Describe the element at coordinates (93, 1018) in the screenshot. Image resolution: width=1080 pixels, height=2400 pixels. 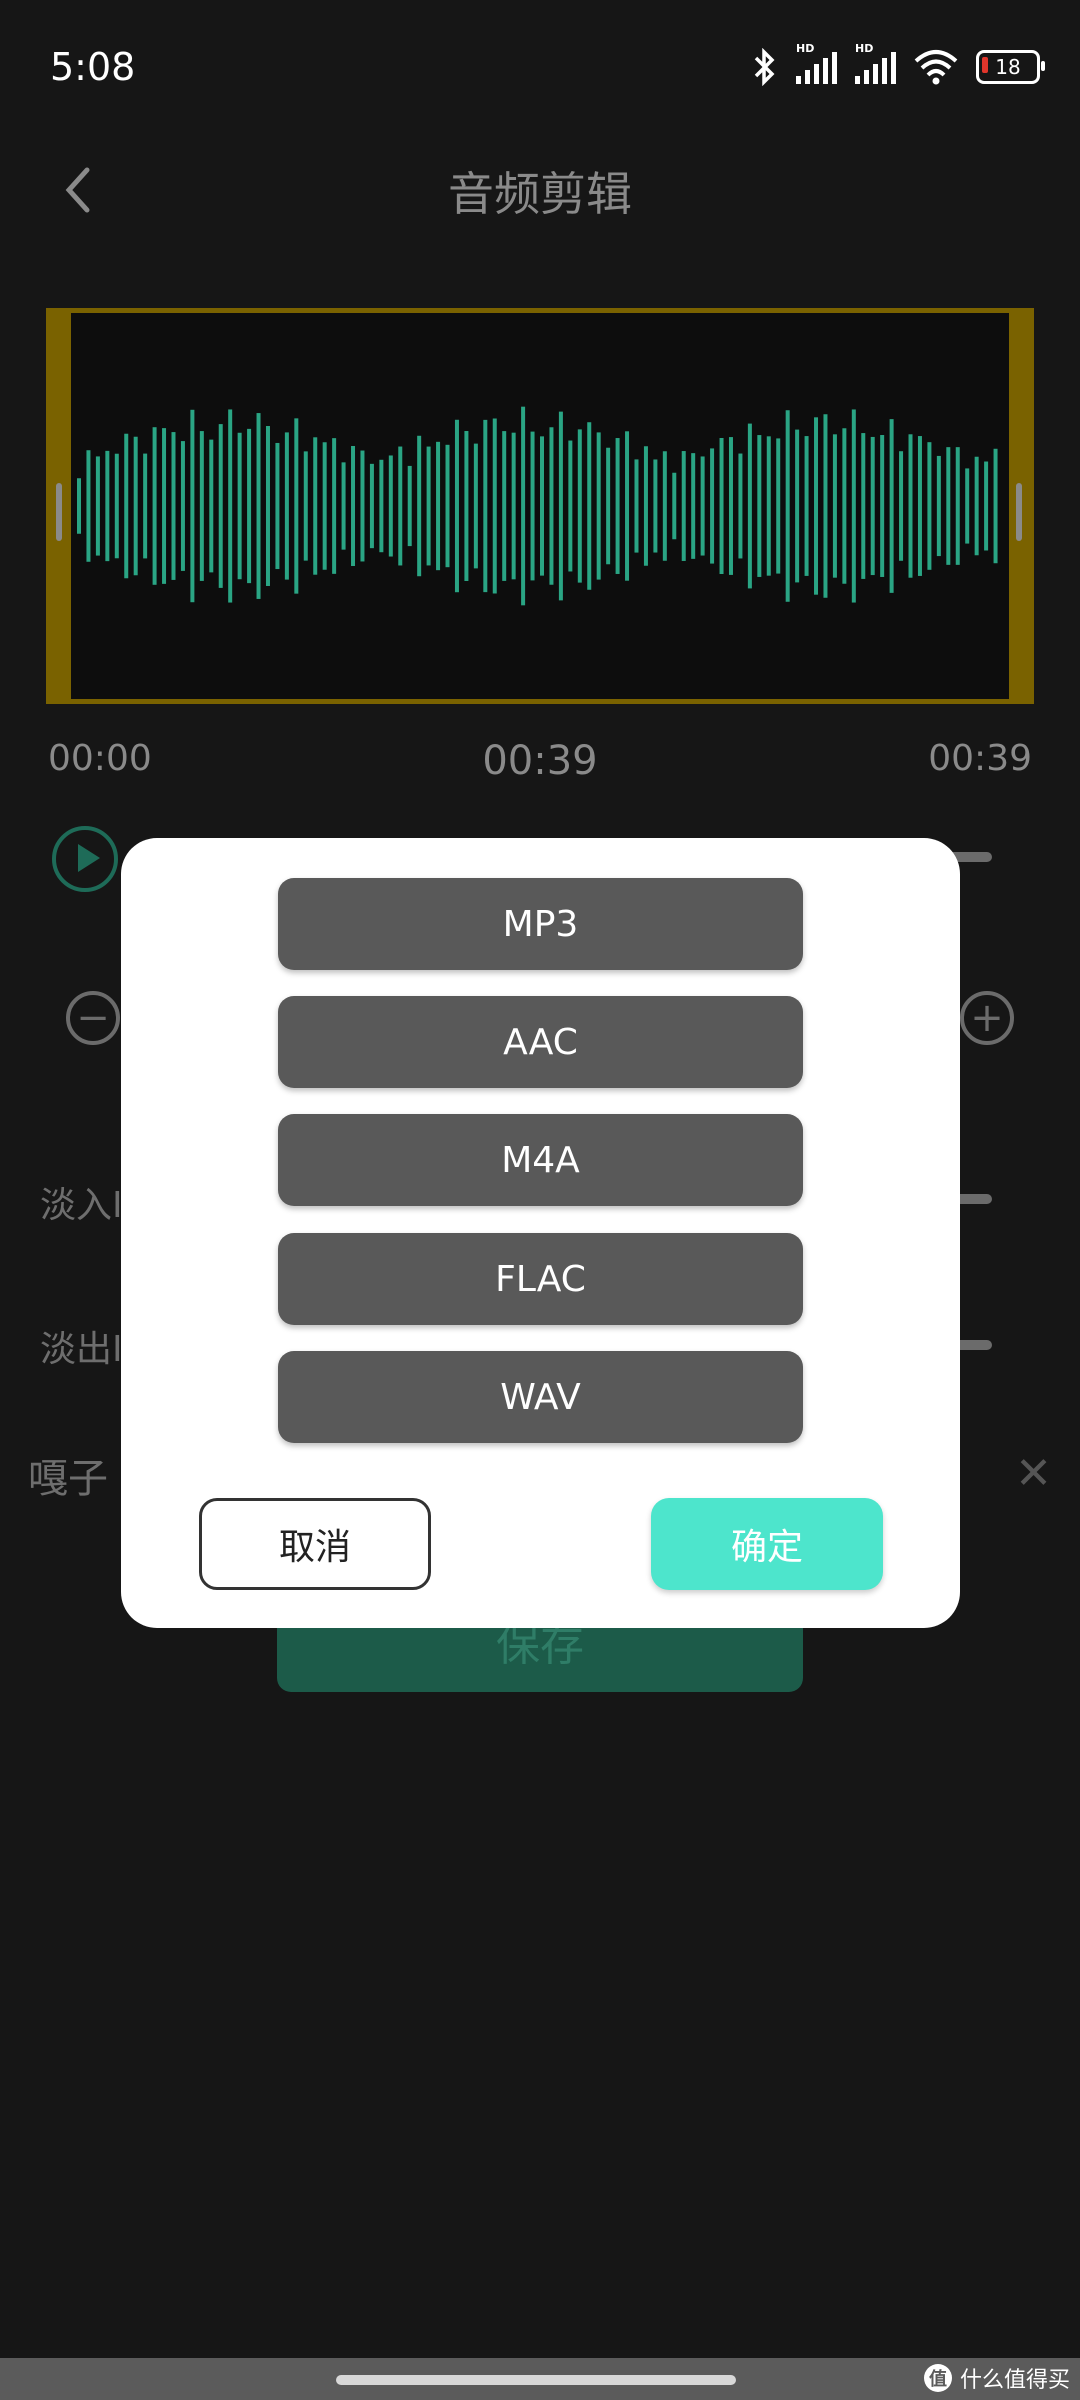
I see `minus-icon: −` at that location.